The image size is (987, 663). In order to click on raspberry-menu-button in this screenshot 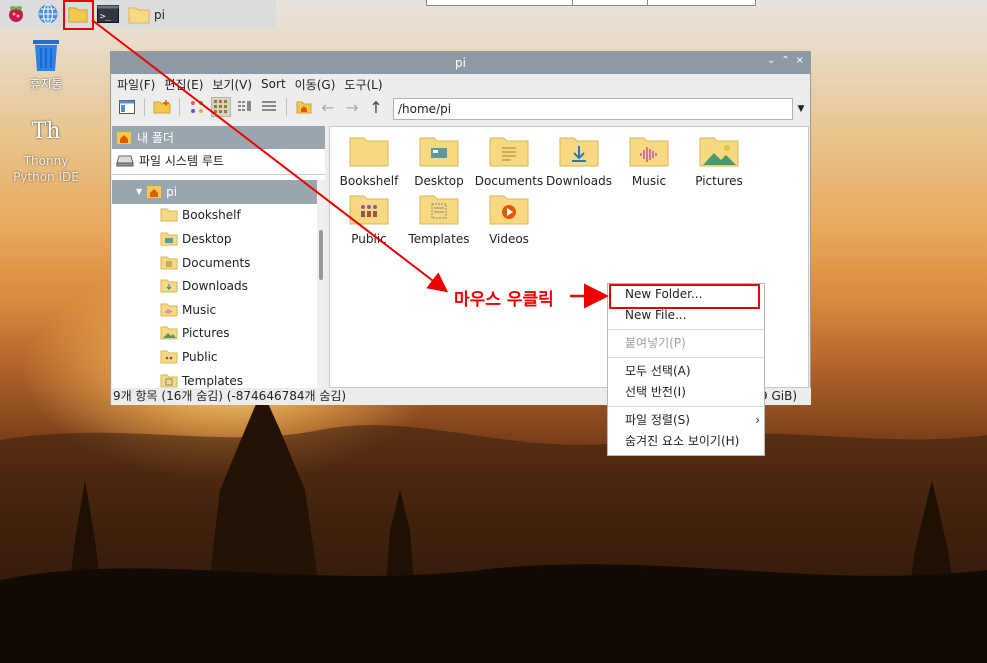, I will do `click(16, 14)`.